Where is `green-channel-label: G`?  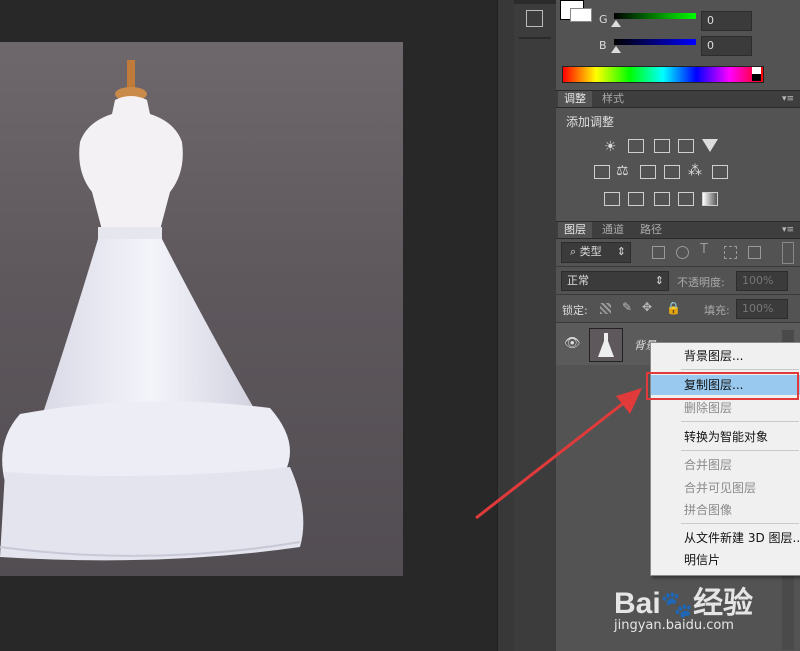
green-channel-label: G is located at coordinates (603, 19).